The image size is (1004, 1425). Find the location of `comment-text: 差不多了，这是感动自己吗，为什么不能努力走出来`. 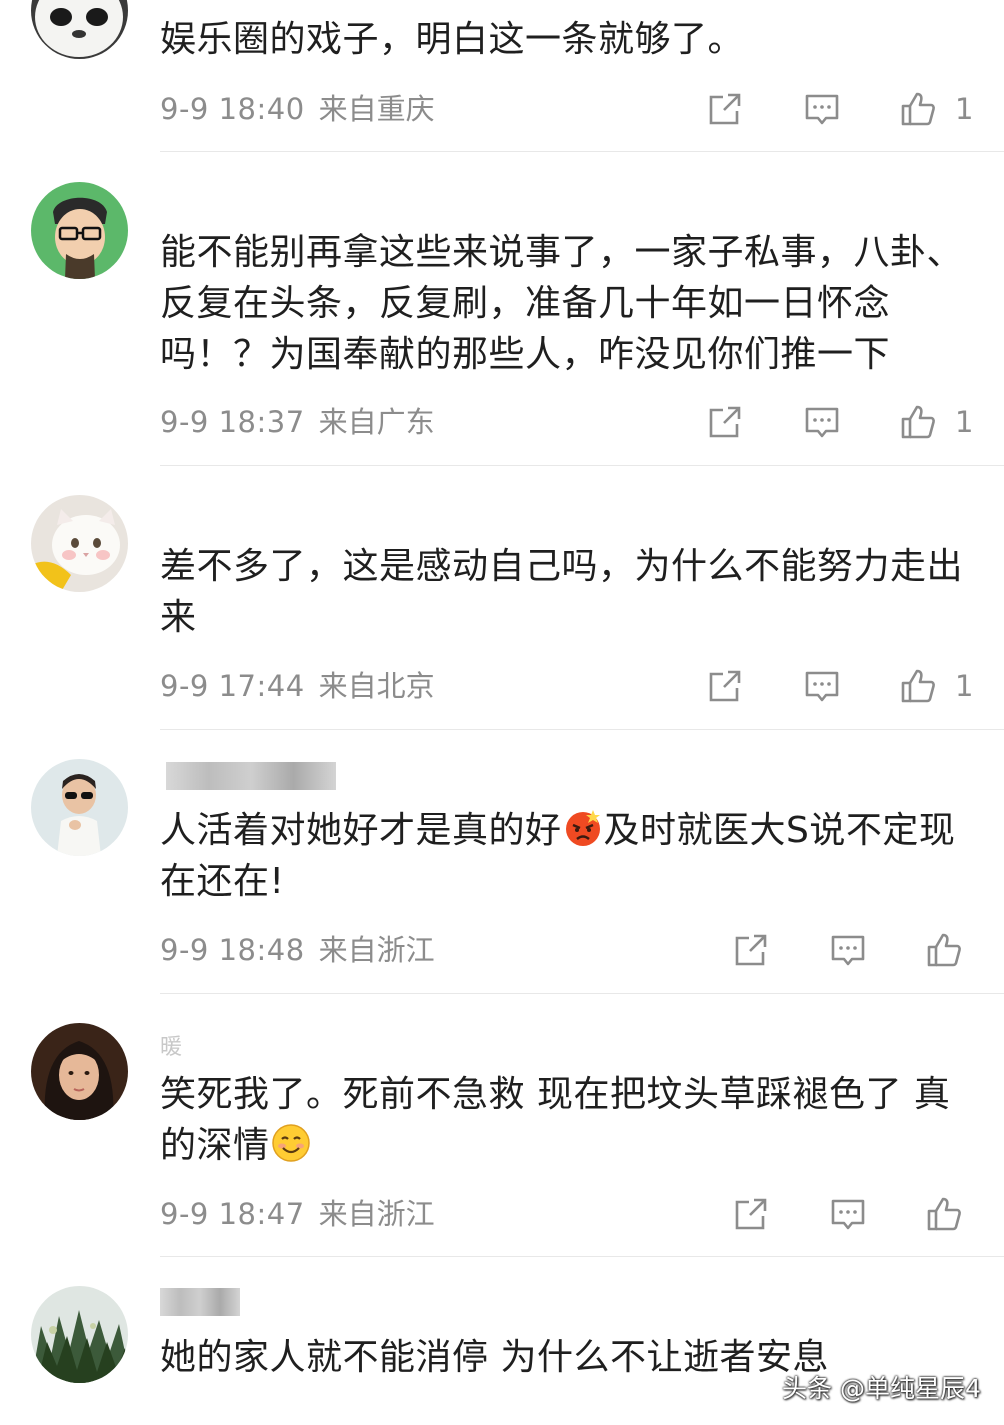

comment-text: 差不多了，这是感动自己吗，为什么不能努力走出来 is located at coordinates (562, 592).